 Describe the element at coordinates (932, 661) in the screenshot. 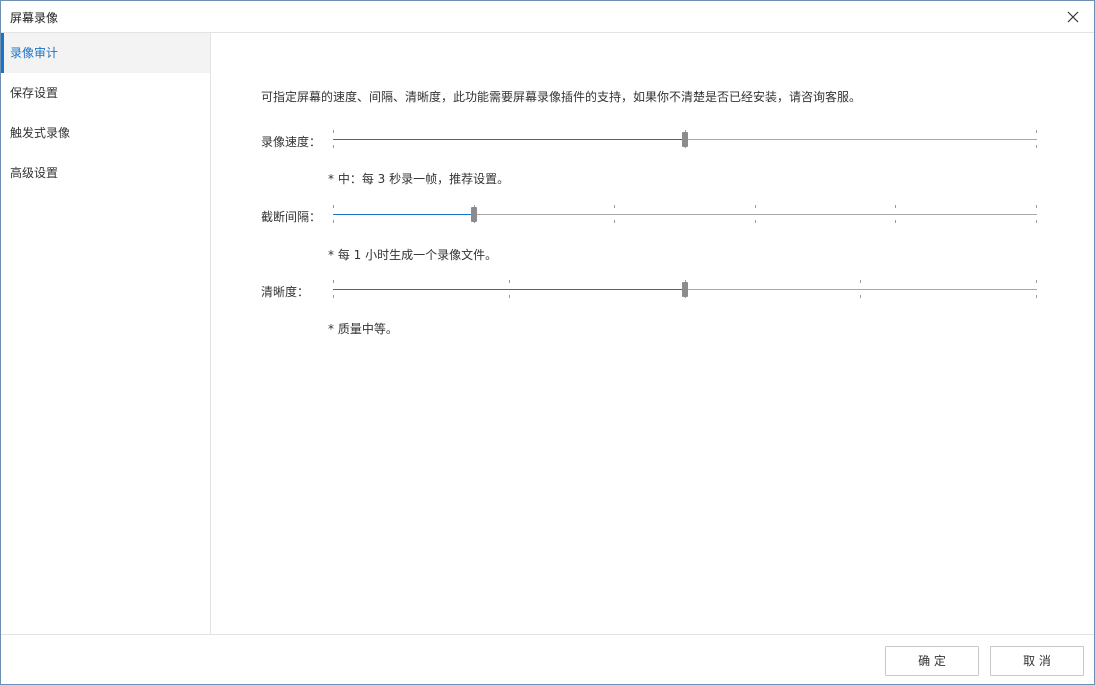

I see `ok-button: 确 定` at that location.